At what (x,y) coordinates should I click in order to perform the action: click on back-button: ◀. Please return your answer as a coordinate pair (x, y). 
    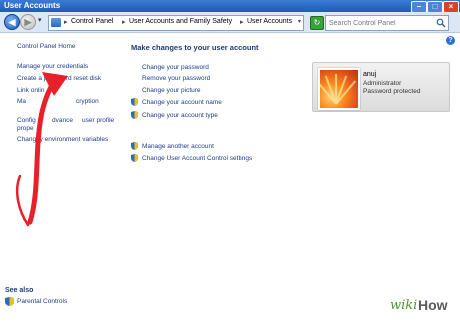
    Looking at the image, I should click on (12, 22).